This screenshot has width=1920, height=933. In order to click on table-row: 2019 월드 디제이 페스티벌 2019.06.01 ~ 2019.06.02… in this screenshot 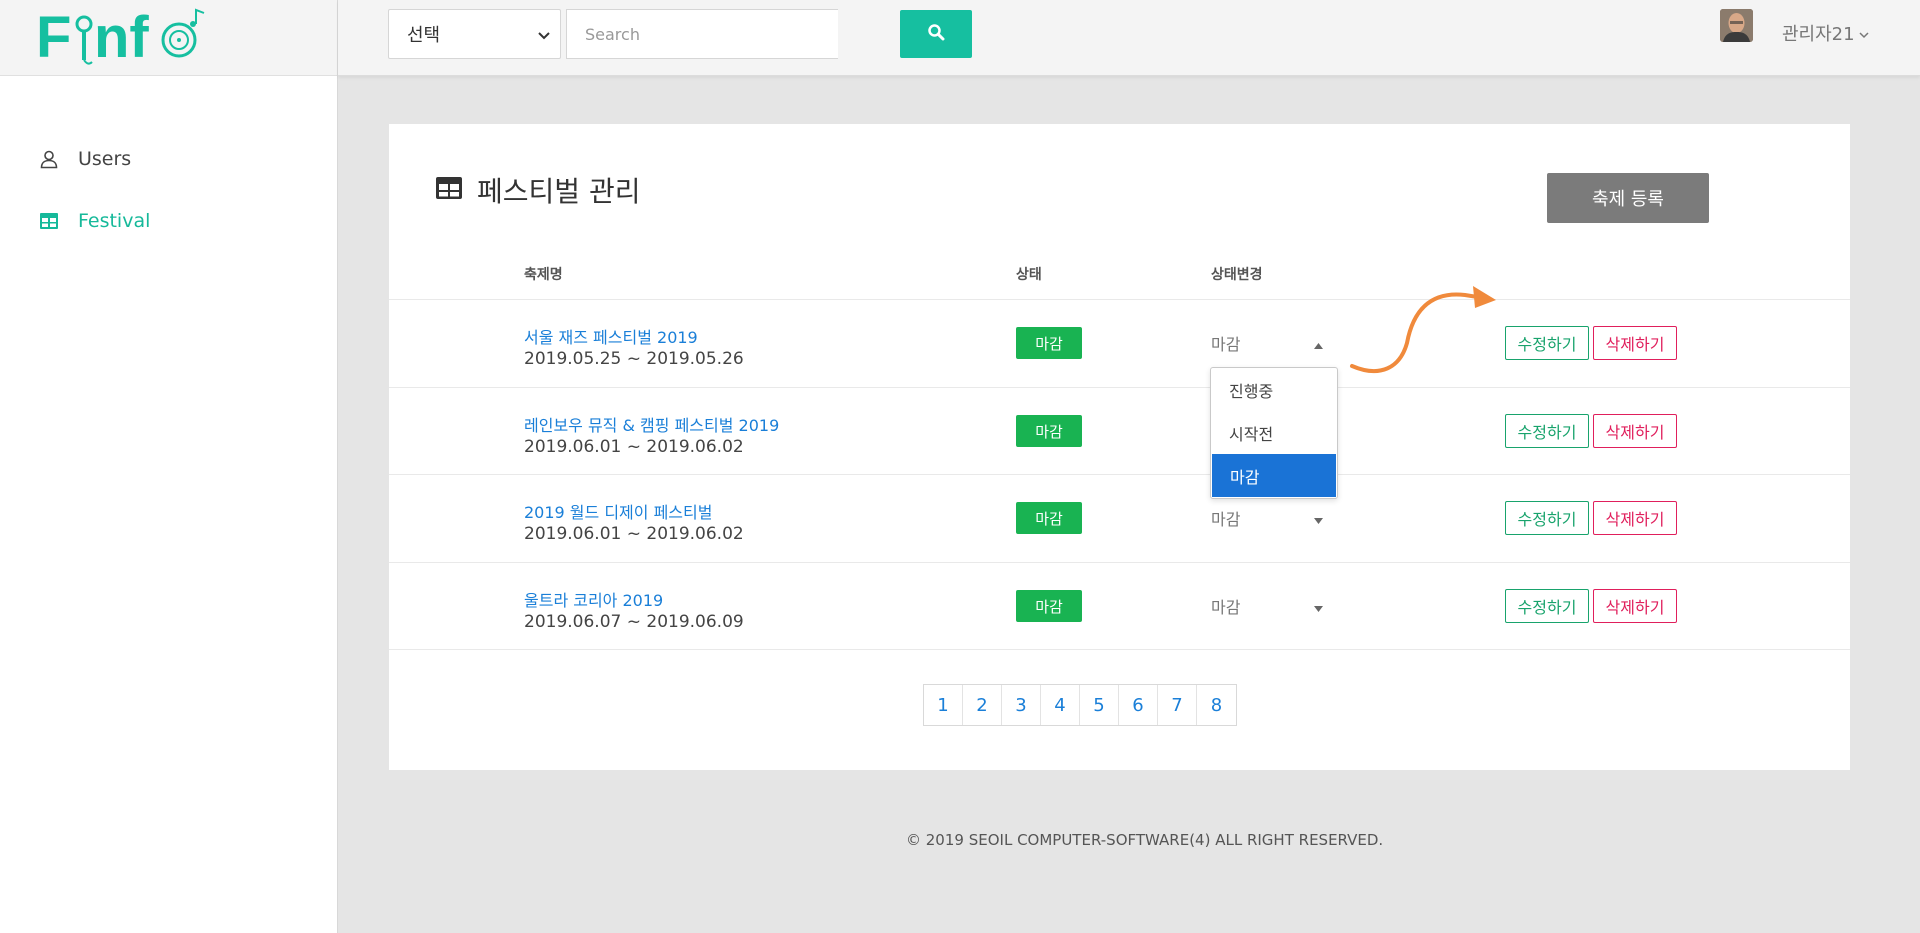, I will do `click(1119, 518)`.